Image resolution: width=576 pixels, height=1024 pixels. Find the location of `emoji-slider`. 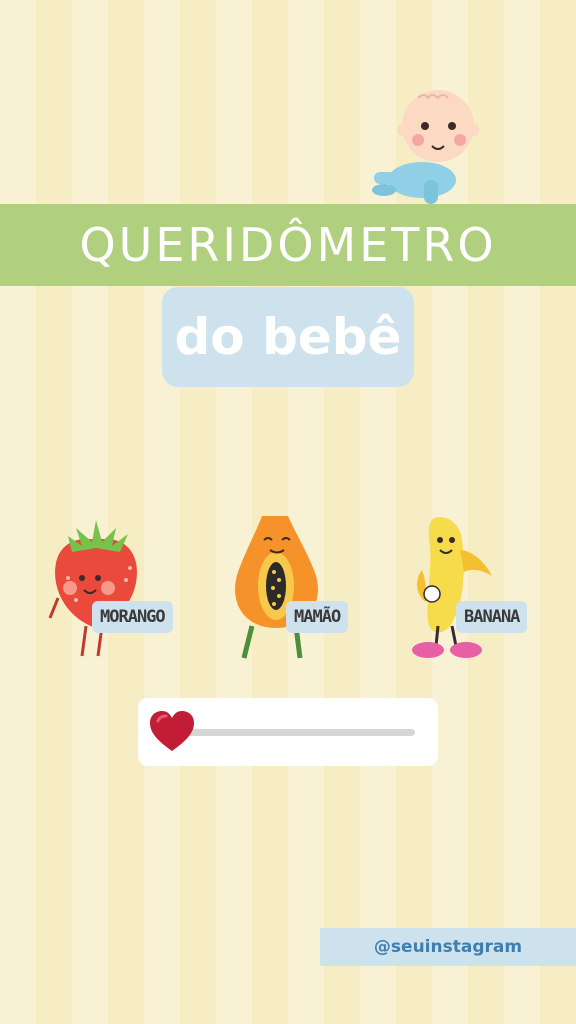

emoji-slider is located at coordinates (288, 732).